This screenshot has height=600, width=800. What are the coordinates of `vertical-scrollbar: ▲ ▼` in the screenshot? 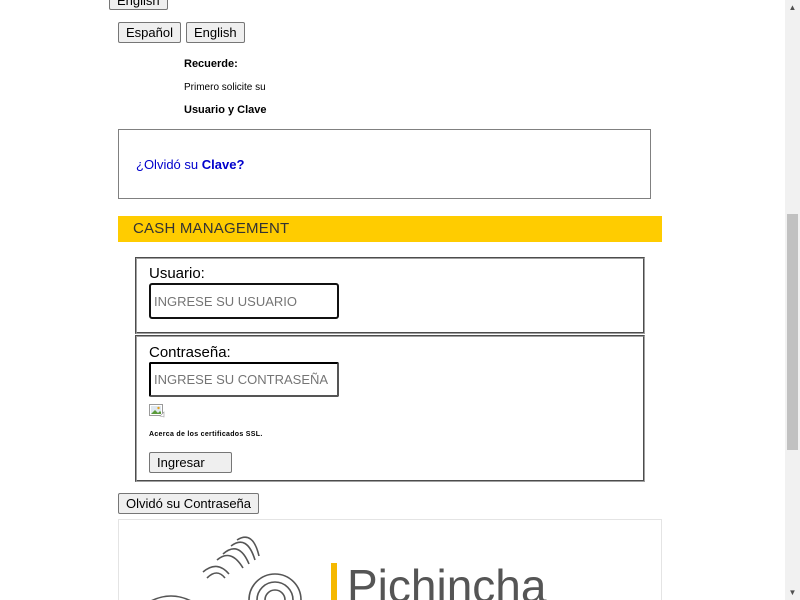 It's located at (792, 300).